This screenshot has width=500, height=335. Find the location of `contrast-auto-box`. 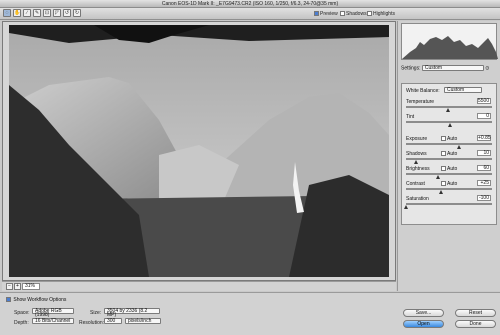

contrast-auto-box is located at coordinates (443, 183).